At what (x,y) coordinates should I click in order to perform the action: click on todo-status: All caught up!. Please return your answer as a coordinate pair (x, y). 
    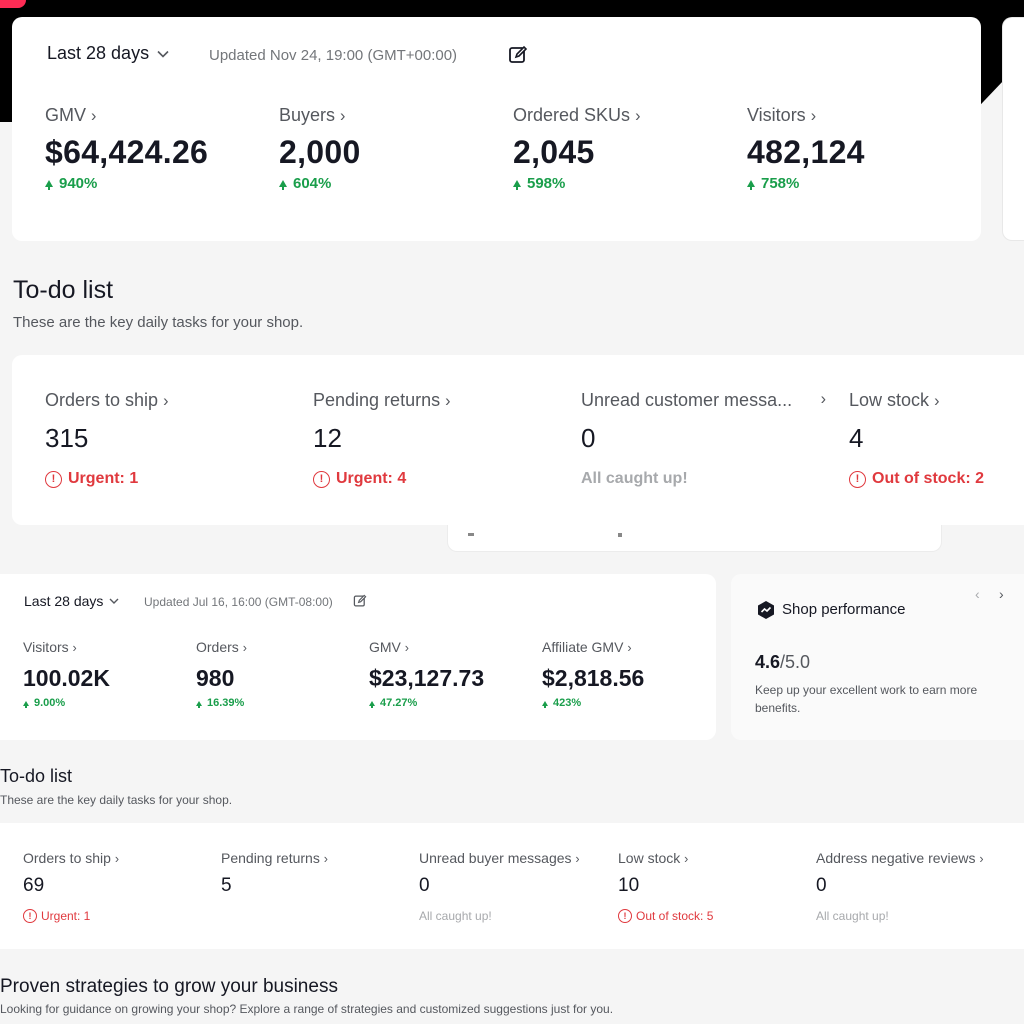
    Looking at the image, I should click on (634, 478).